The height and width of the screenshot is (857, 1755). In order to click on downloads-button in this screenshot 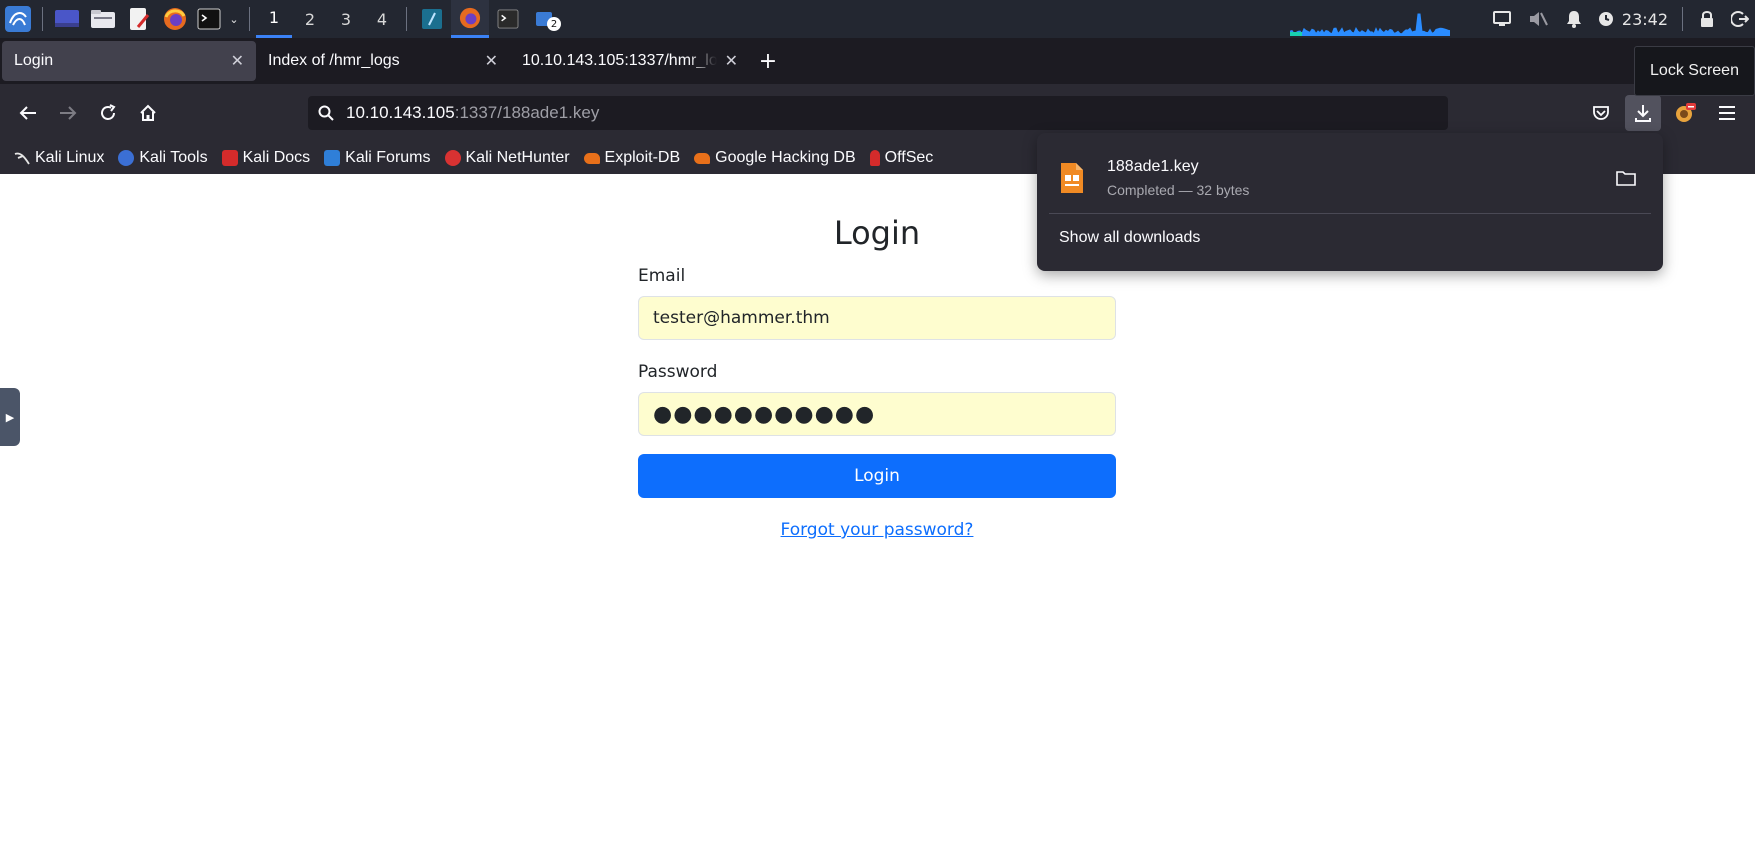, I will do `click(1643, 113)`.